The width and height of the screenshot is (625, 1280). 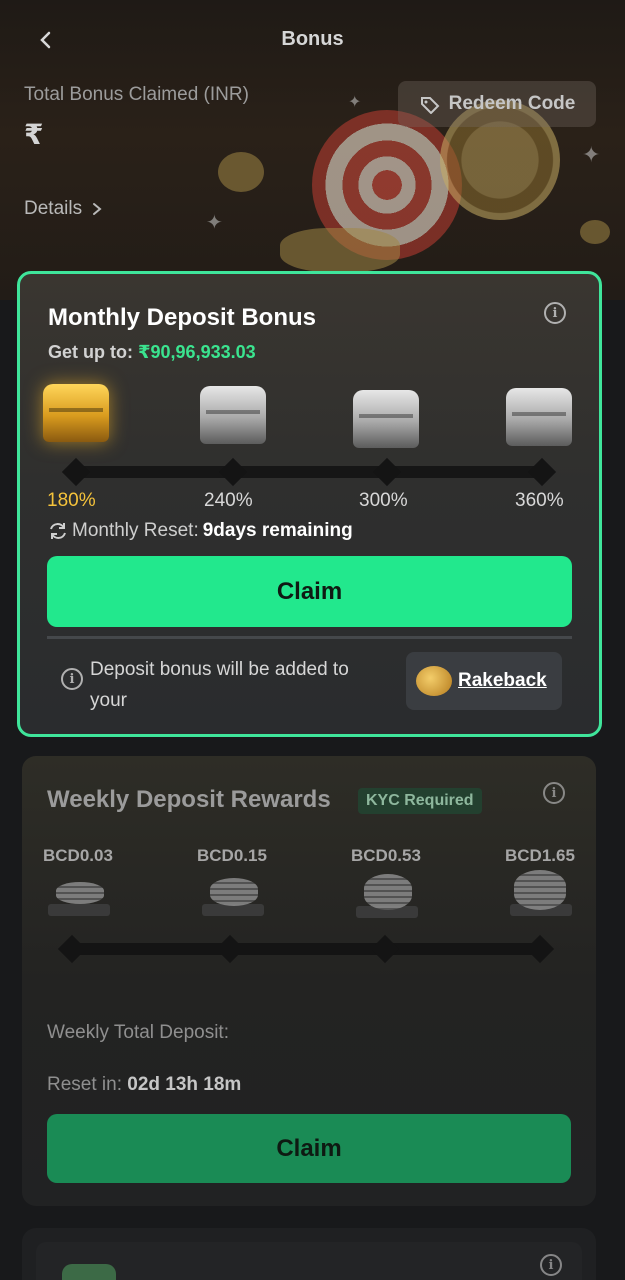 I want to click on getup-label: Get up to:, so click(x=90, y=352).